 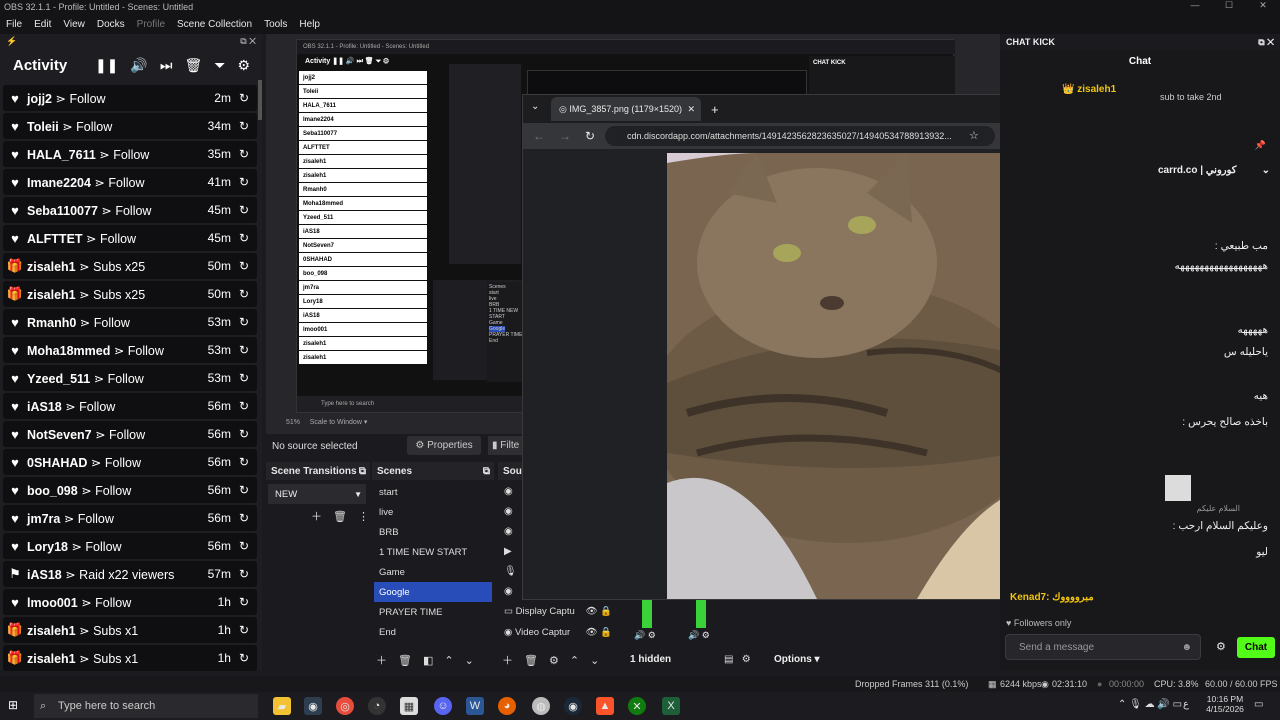 I want to click on mixer-layout-icon: ▤ ⚙, so click(x=737, y=659).